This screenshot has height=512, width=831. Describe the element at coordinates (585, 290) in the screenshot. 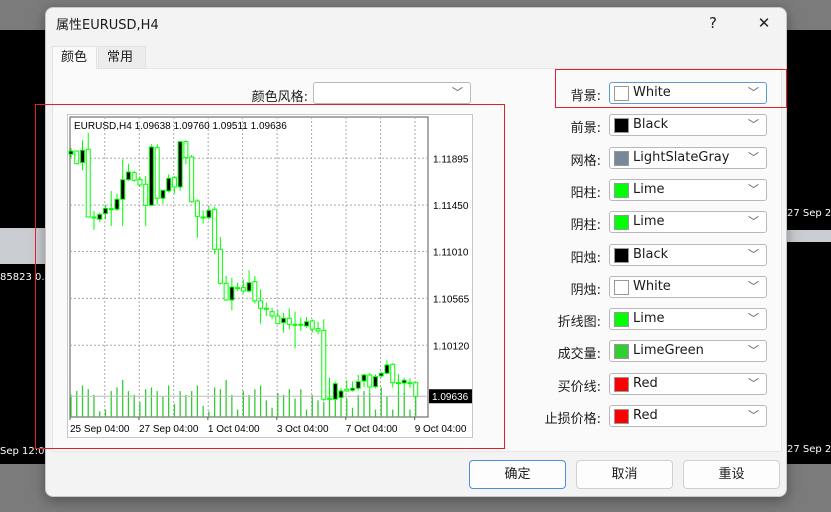

I see `color-label: 阴烛:` at that location.